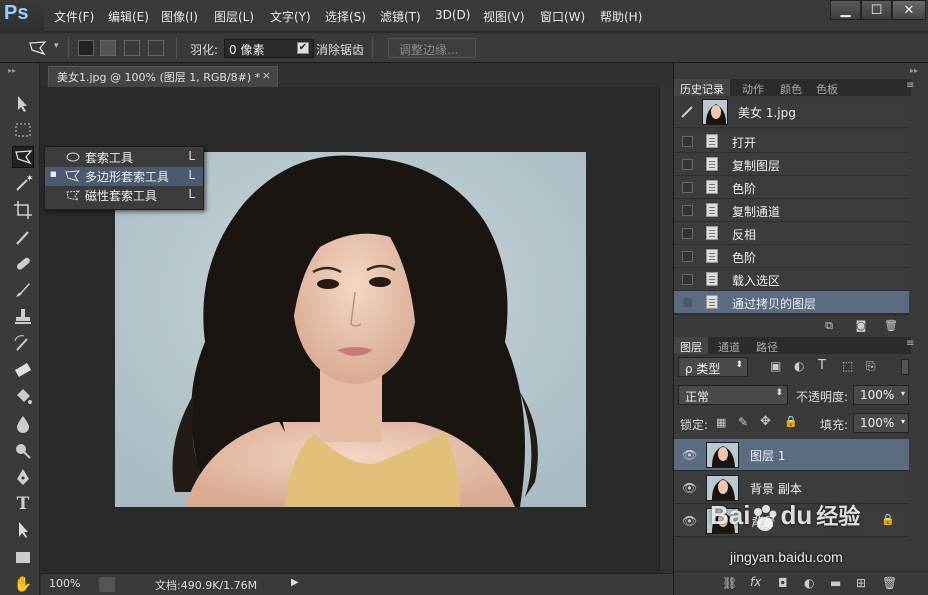  What do you see at coordinates (38, 48) in the screenshot?
I see `polygonal-lasso-icon` at bounding box center [38, 48].